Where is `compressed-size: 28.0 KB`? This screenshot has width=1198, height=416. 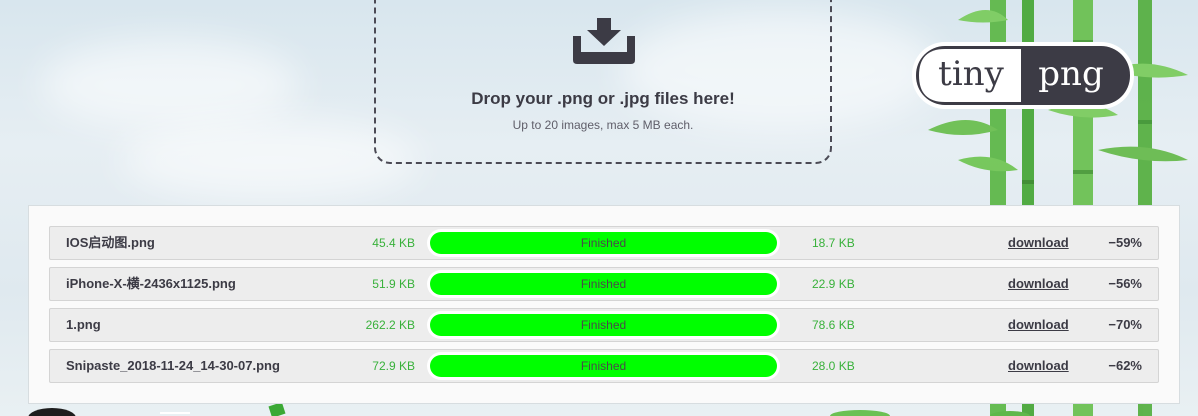
compressed-size: 28.0 KB is located at coordinates (833, 366).